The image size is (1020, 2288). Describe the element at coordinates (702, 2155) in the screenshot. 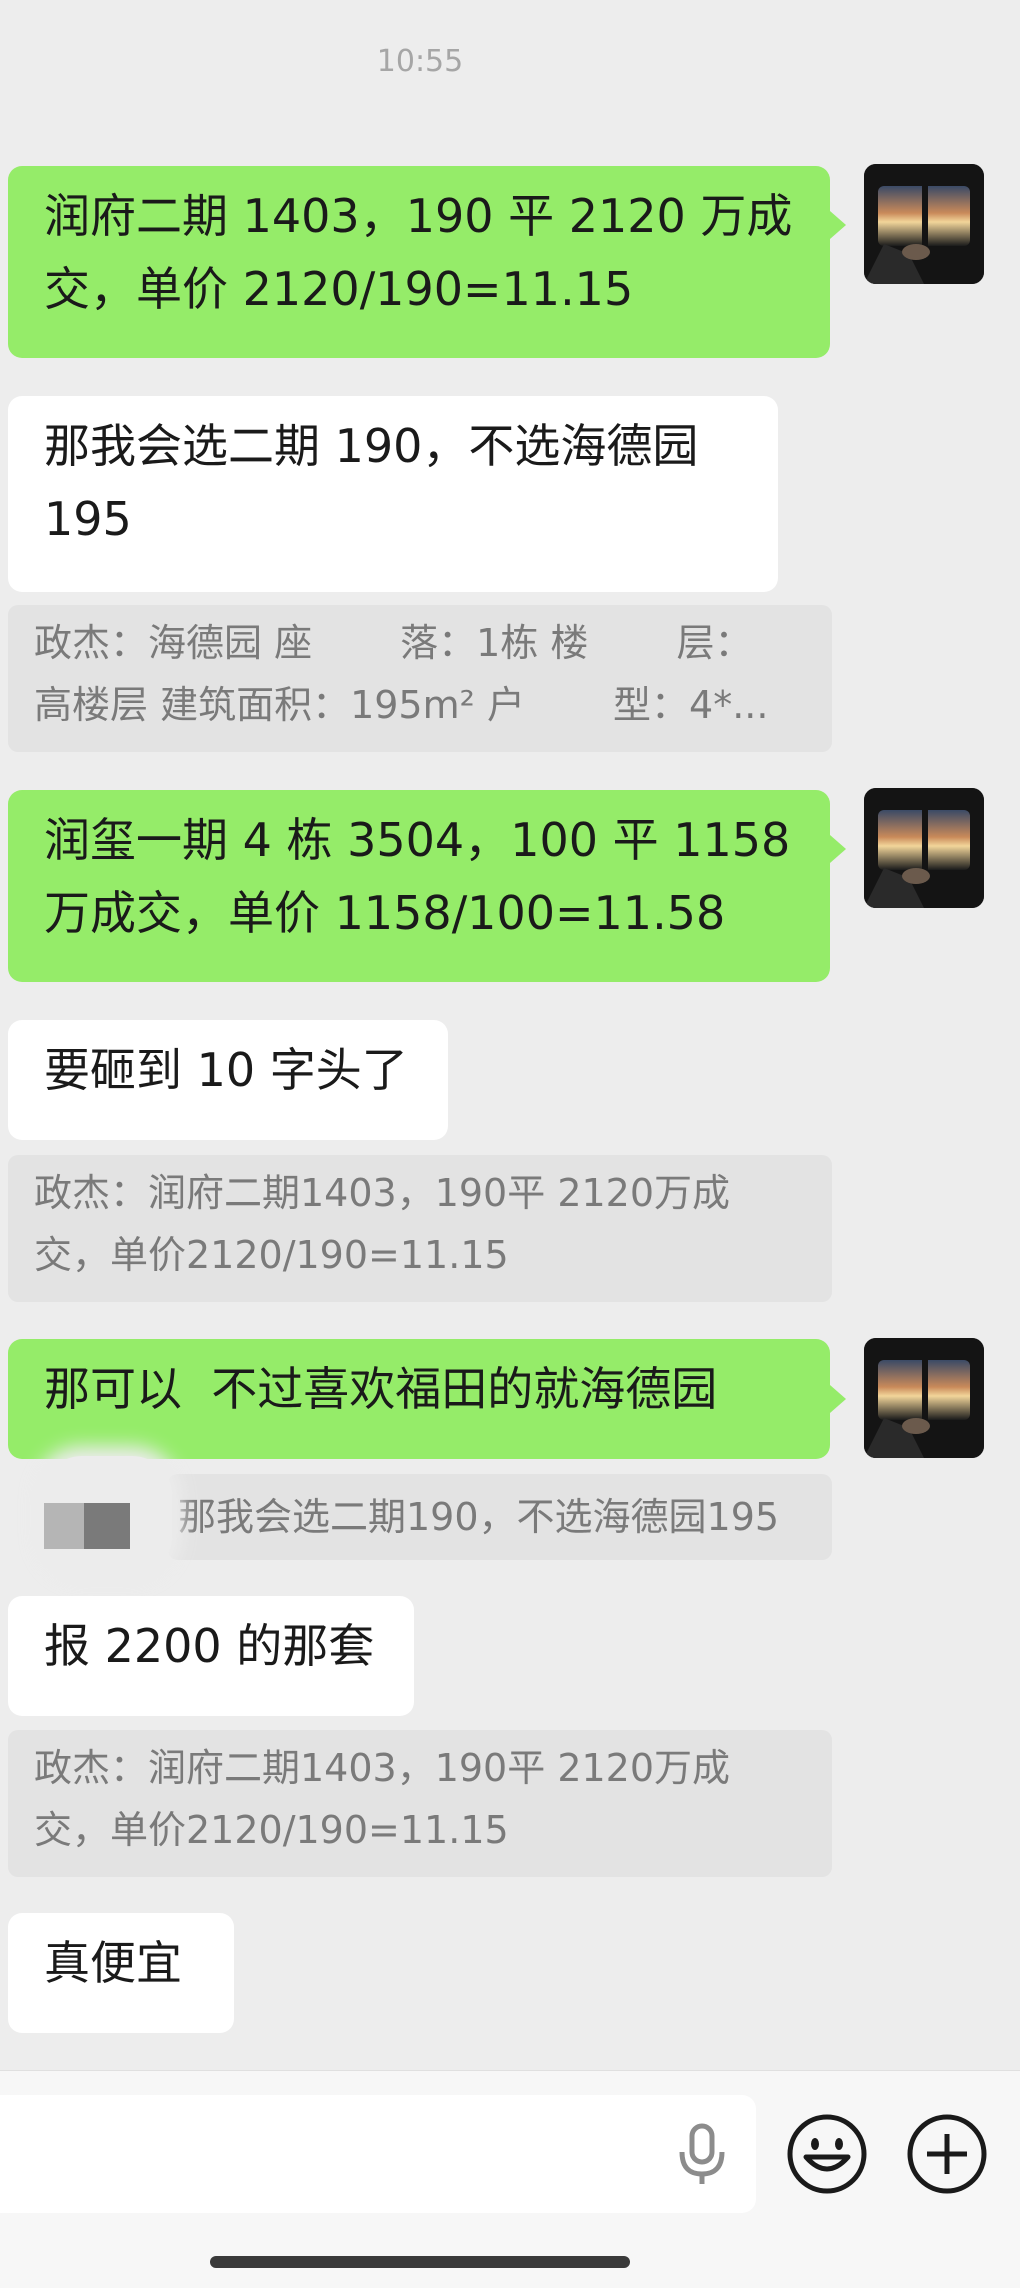

I see `microphone-icon` at that location.